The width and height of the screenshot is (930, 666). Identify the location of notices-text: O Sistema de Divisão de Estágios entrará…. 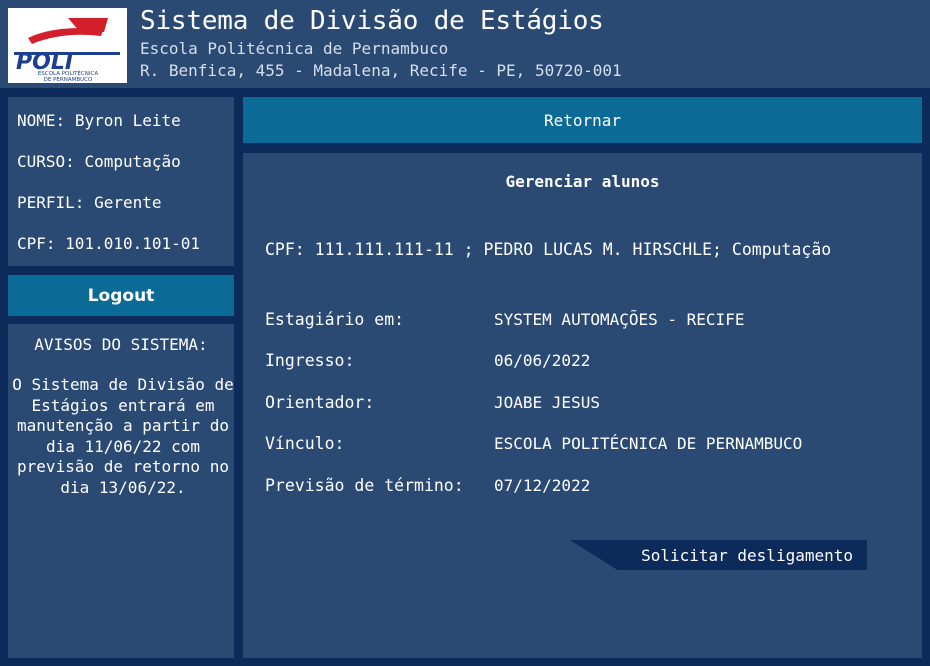
(123, 436).